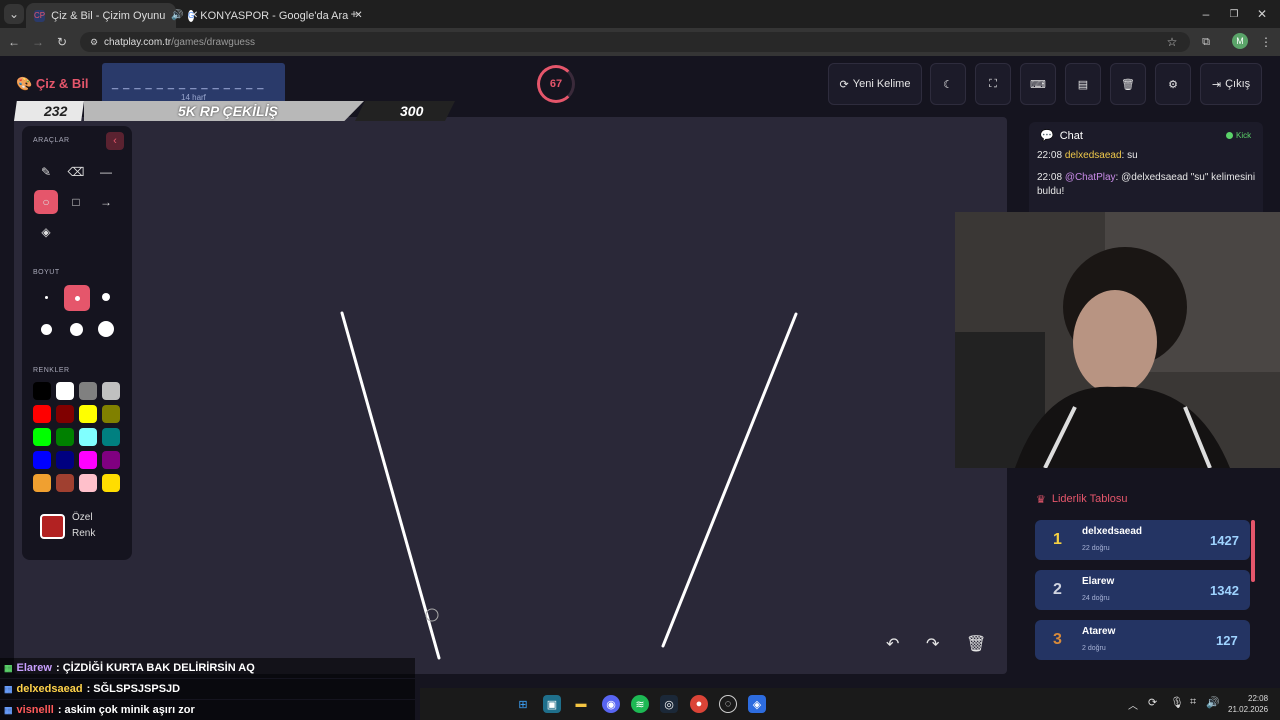  Describe the element at coordinates (412, 111) in the screenshot. I see `banner-right-count: 300` at that location.